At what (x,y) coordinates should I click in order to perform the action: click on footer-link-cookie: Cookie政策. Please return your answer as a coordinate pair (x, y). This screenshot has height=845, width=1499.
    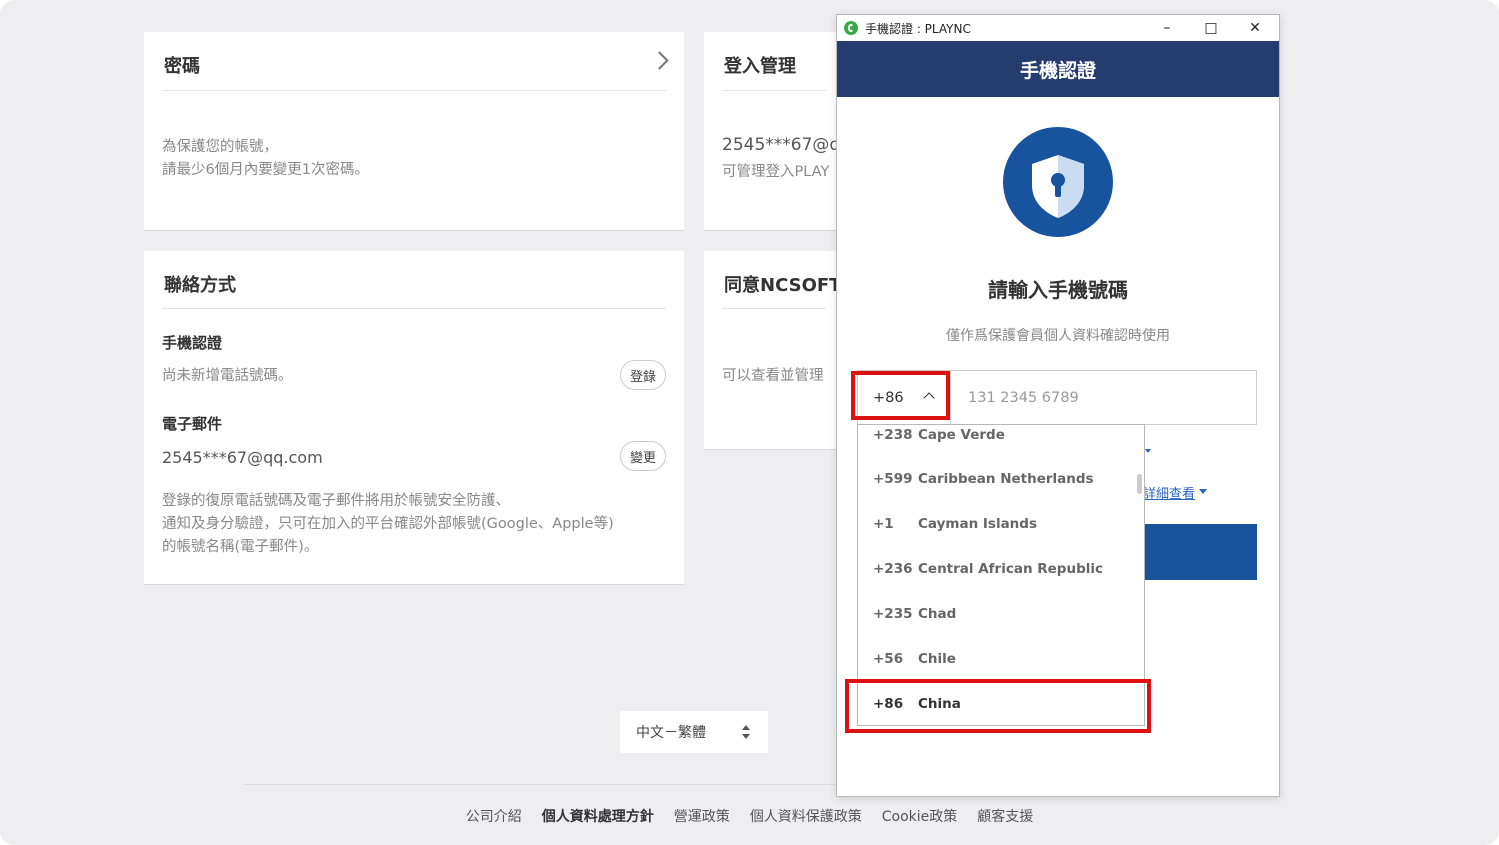
    Looking at the image, I should click on (920, 816).